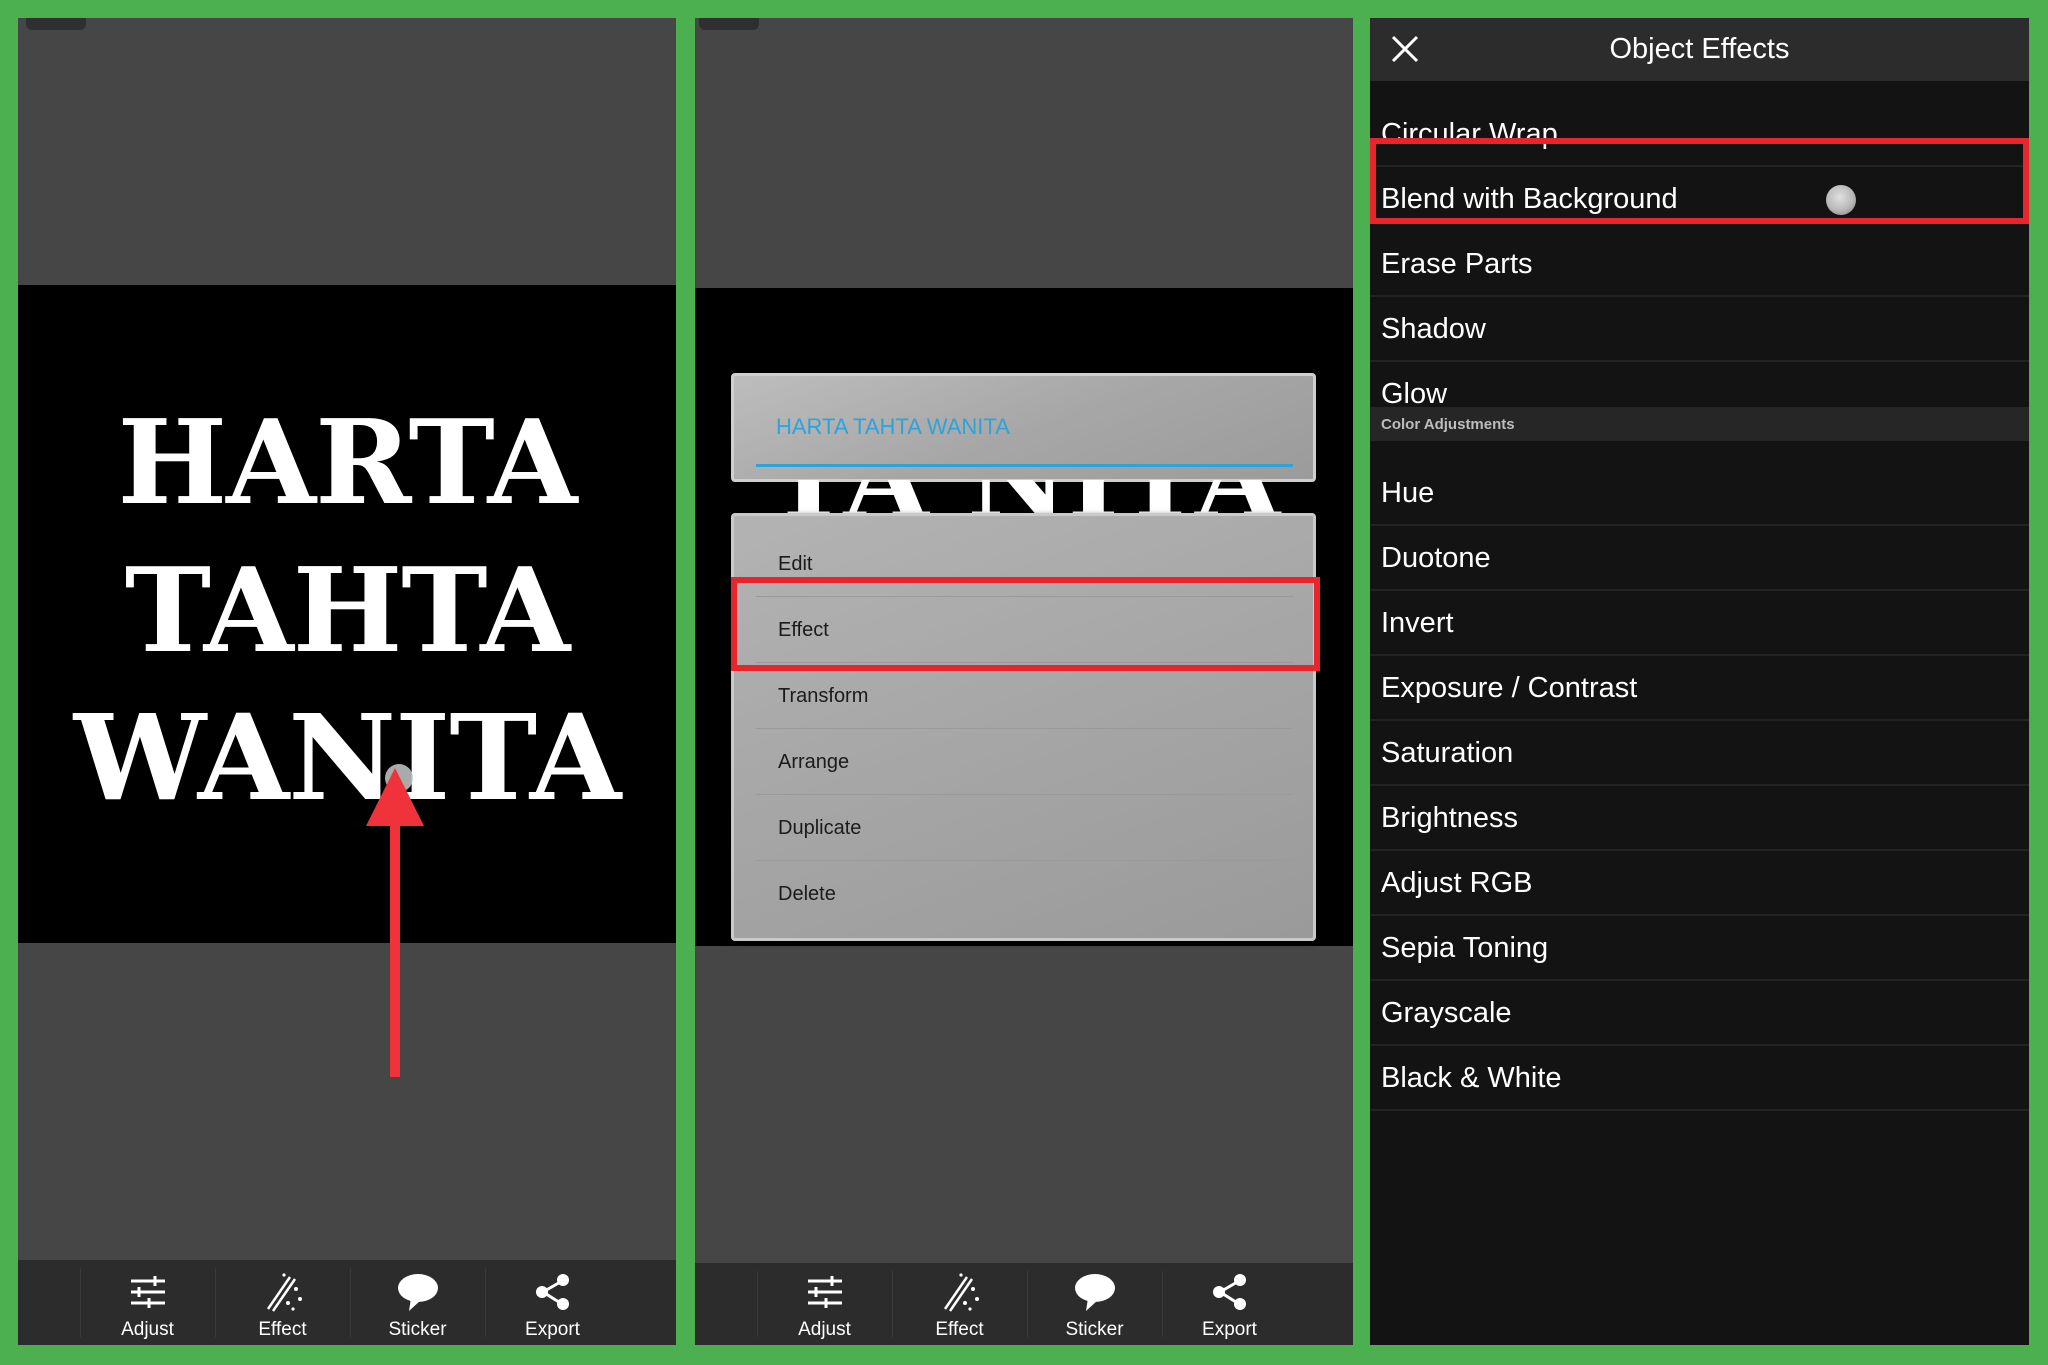 Image resolution: width=2048 pixels, height=1365 pixels. I want to click on effect-item-duotone: Duotone, so click(1699, 558).